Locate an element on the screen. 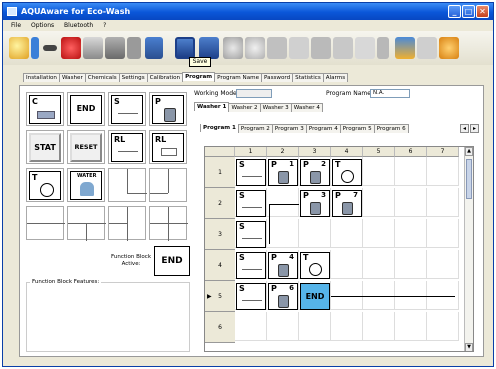  paste-icon is located at coordinates (299, 48).